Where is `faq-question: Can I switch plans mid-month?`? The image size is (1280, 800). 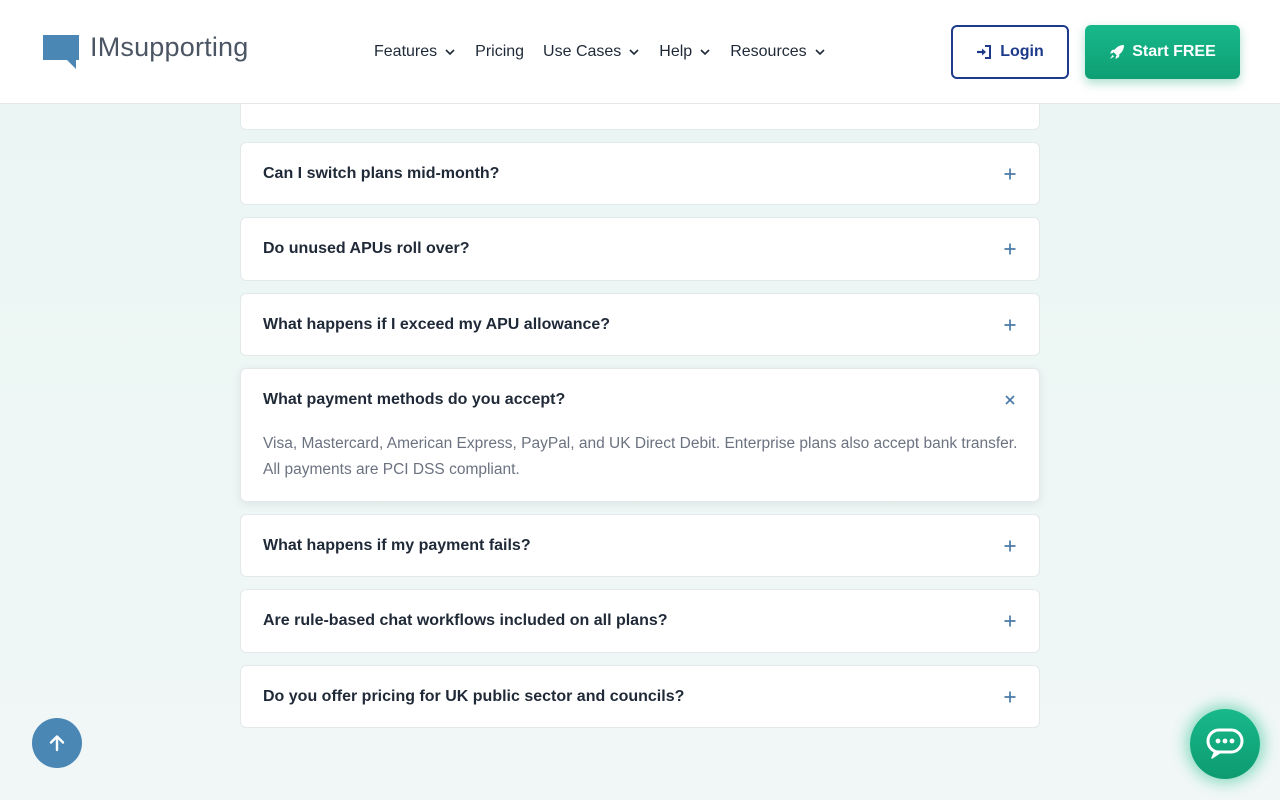 faq-question: Can I switch plans mid-month? is located at coordinates (381, 173).